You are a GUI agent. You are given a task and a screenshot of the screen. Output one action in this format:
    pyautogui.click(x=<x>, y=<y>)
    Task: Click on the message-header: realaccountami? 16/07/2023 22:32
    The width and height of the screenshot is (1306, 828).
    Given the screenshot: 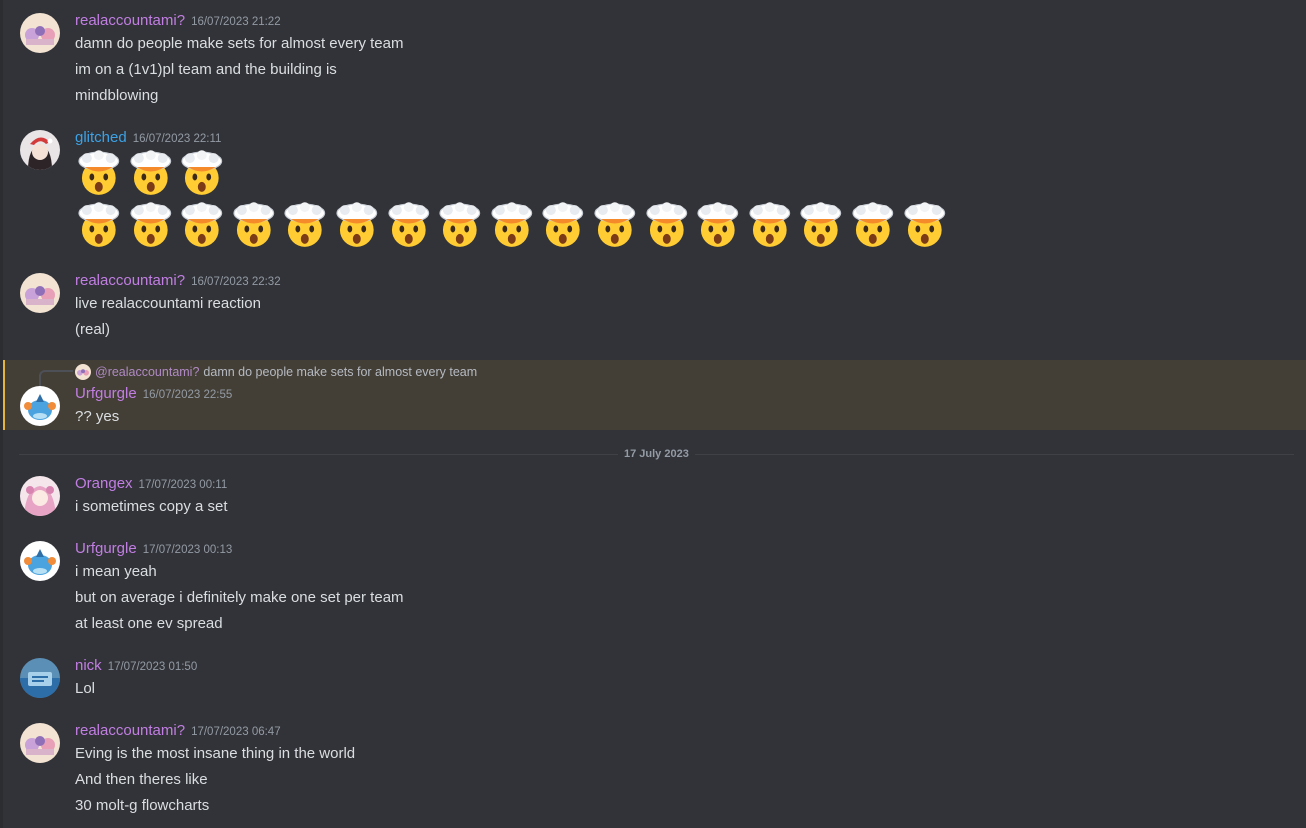 What is the action you would take?
    pyautogui.click(x=178, y=283)
    